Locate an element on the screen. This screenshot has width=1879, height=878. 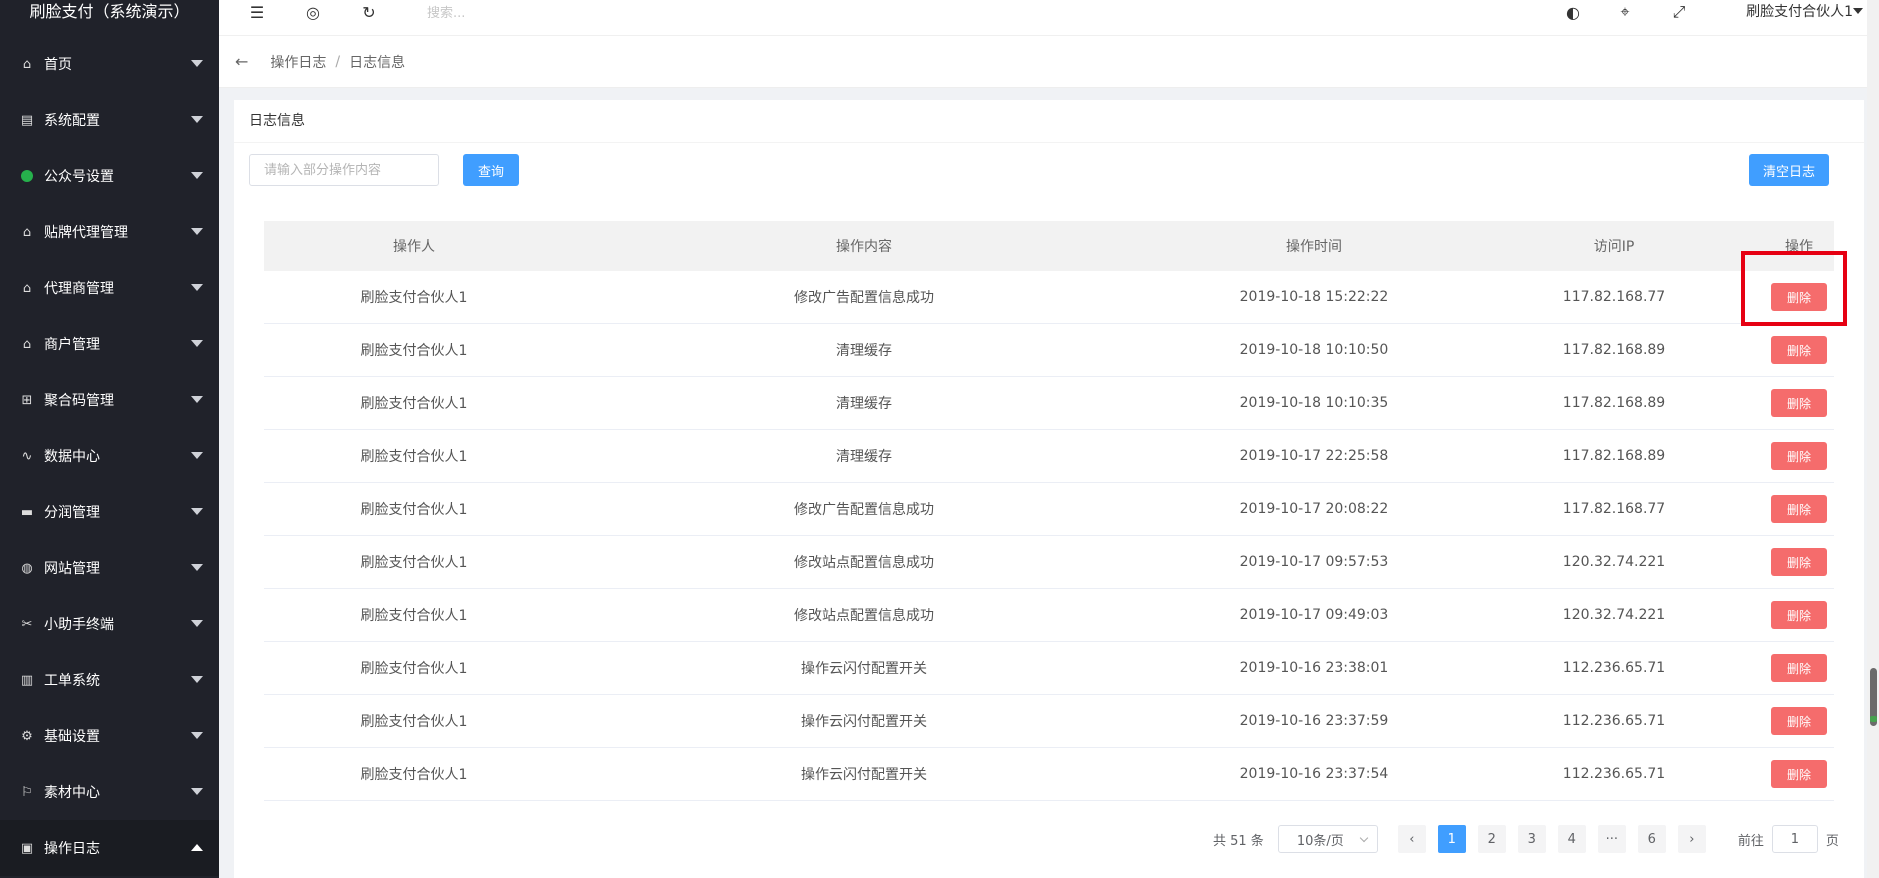
sidebar-item-system-config: ▤ 系统配置 is located at coordinates (109, 120).